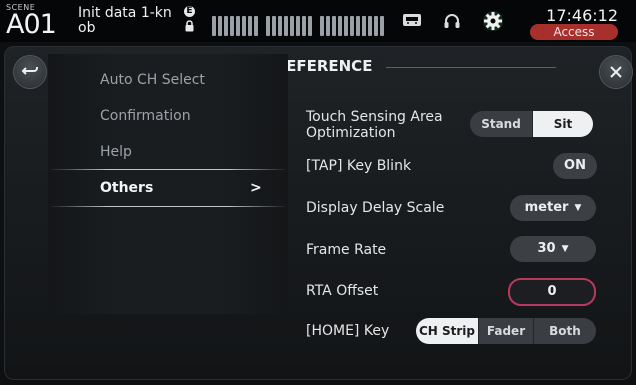  Describe the element at coordinates (582, 15) in the screenshot. I see `clock: 17:46:12` at that location.